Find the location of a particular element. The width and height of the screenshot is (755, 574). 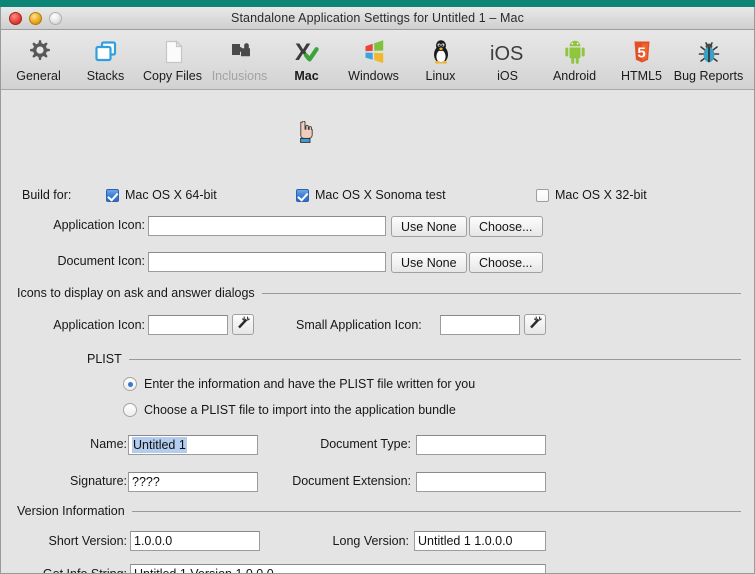

long-version-label: Long Version: is located at coordinates (370, 541).